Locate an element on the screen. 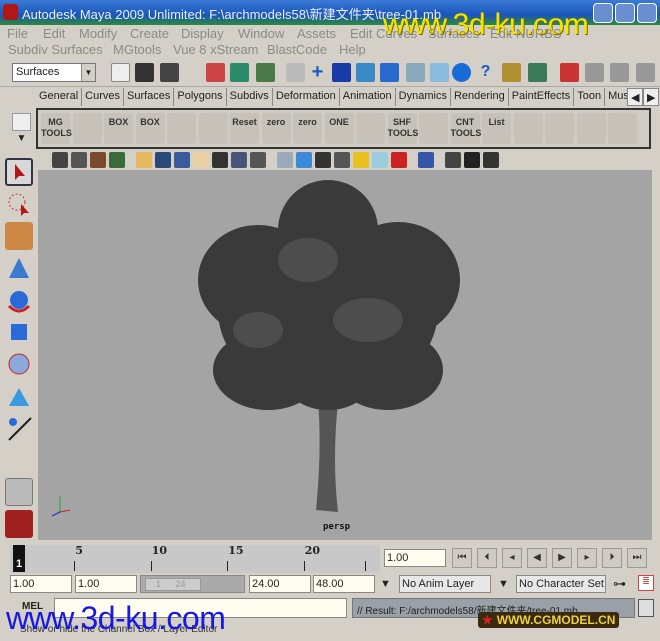  animation-preferences-icon: ≣ is located at coordinates (646, 583).